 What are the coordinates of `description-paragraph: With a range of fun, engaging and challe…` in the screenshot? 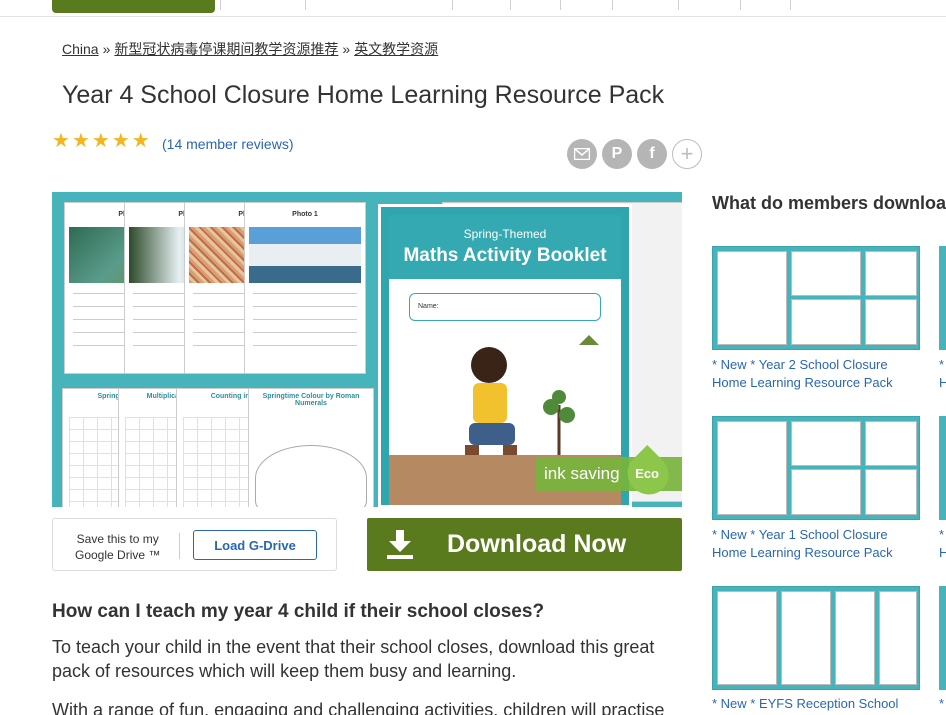 It's located at (358, 707).